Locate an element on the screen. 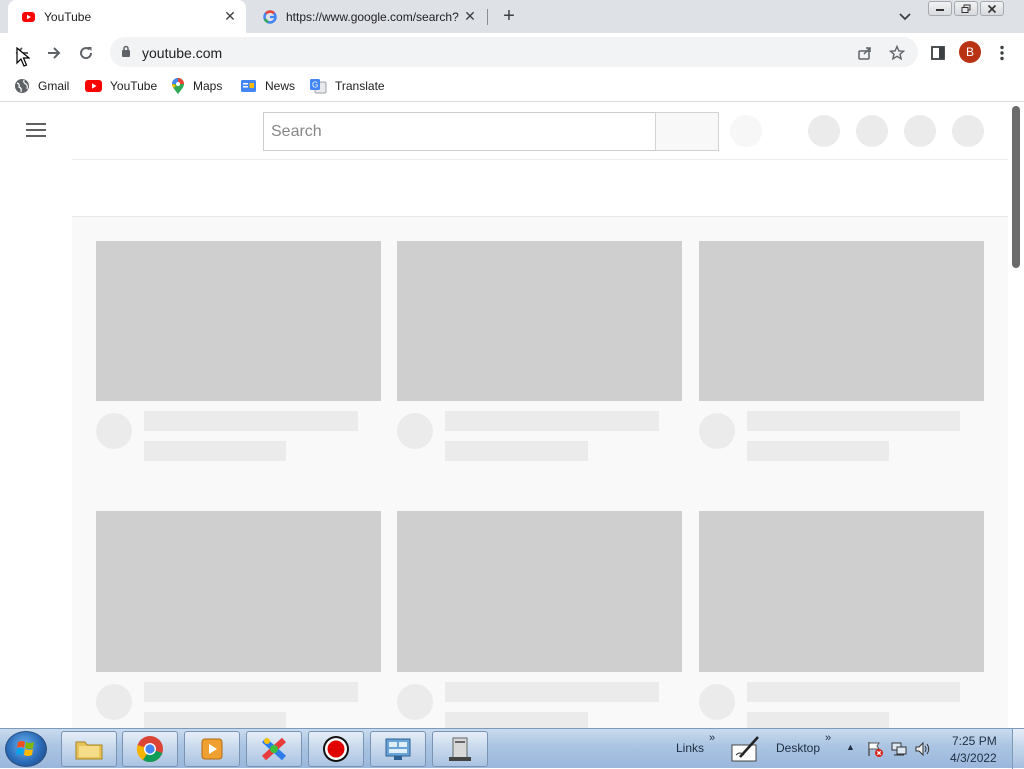  bookmark-label: Translate is located at coordinates (360, 86).